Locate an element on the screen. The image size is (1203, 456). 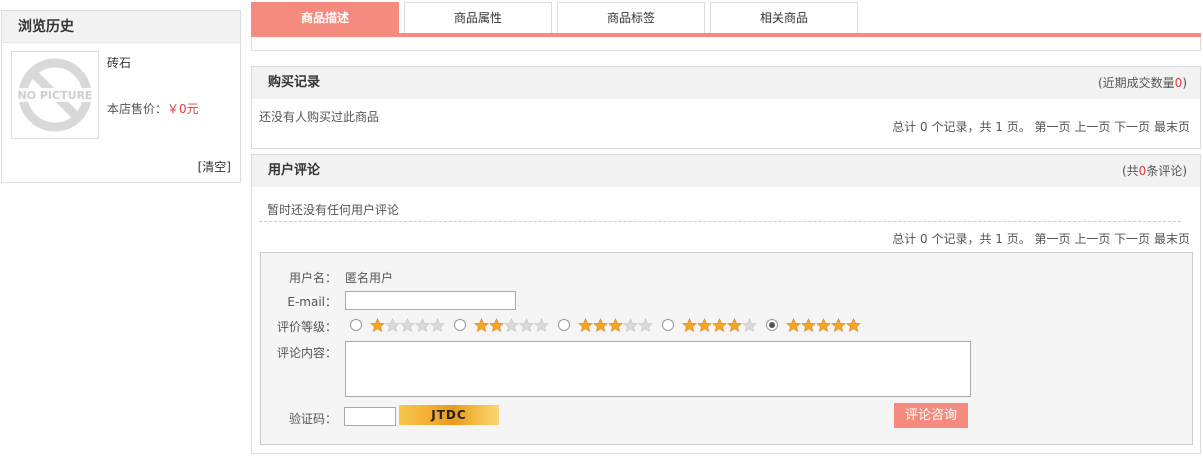
no-picture-icon: NO PICTURE is located at coordinates (55, 95).